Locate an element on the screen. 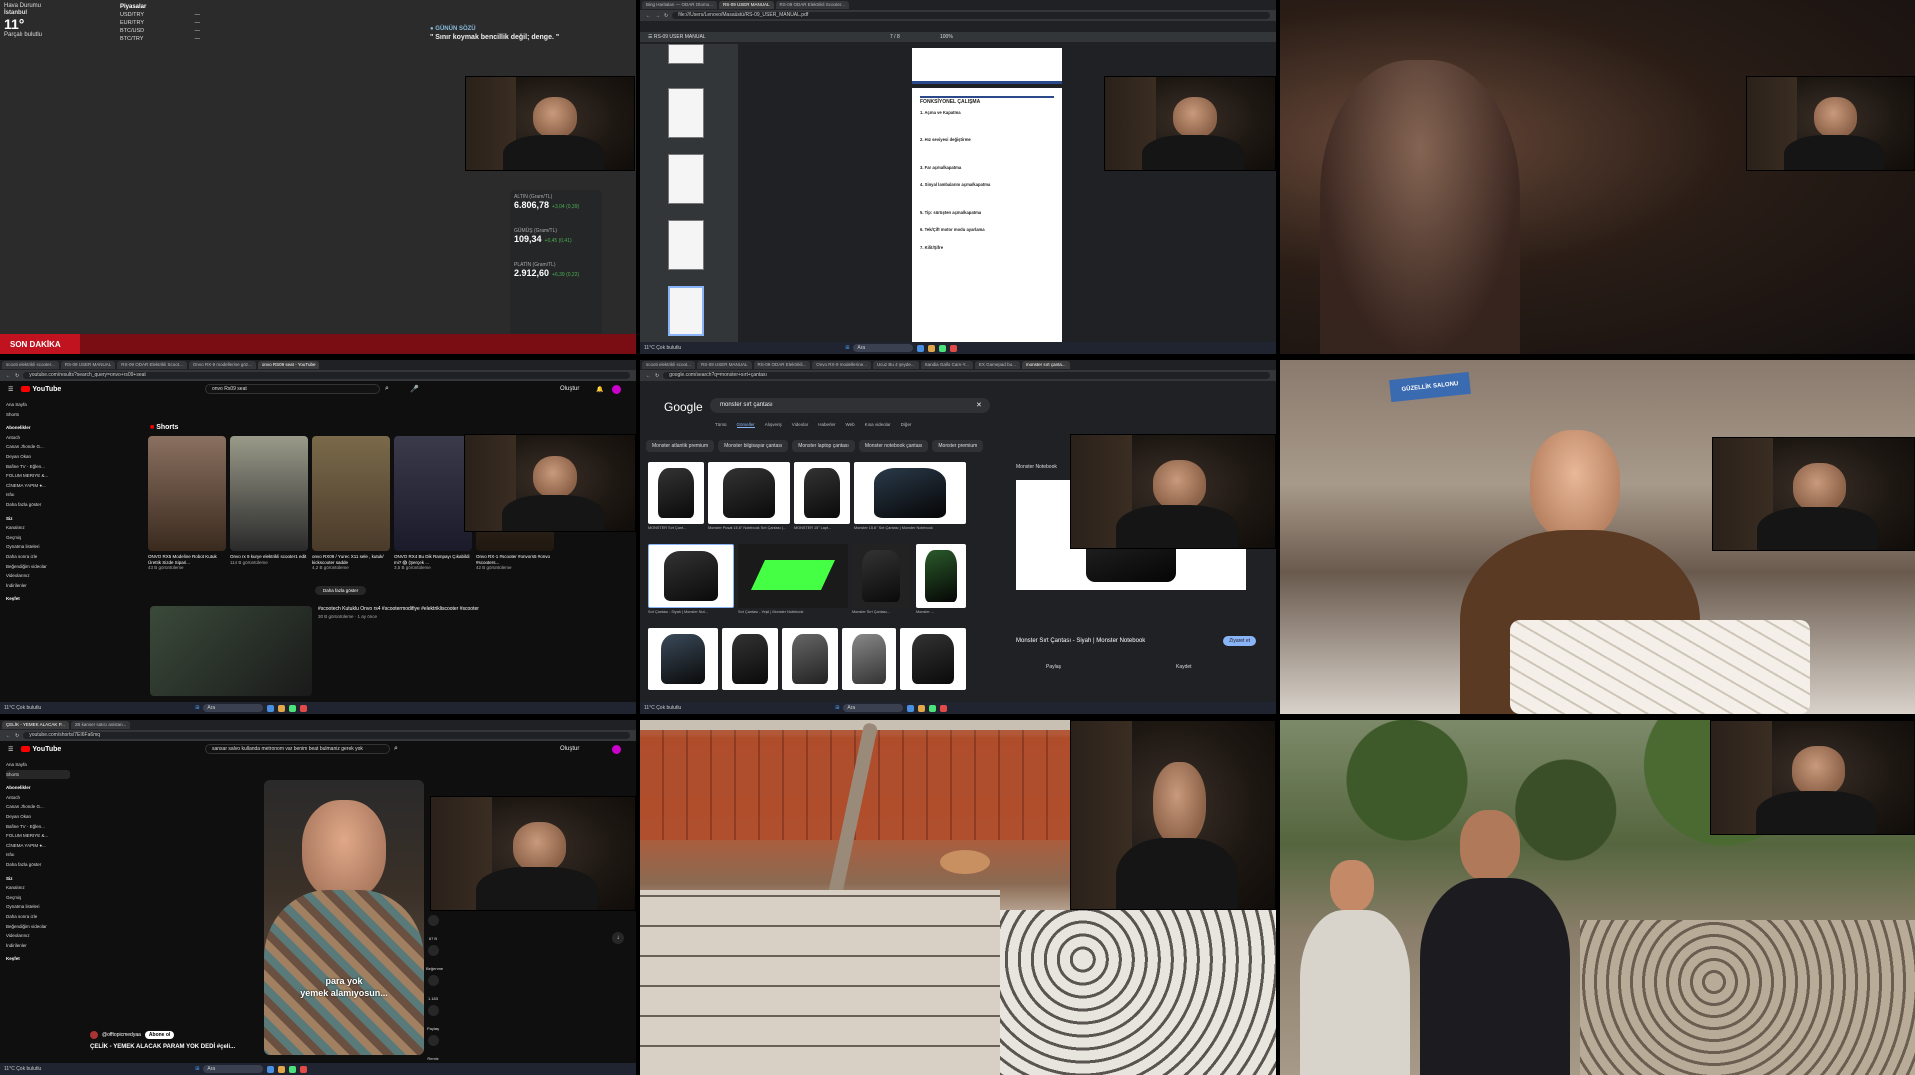  back-icon: ← is located at coordinates (648, 16).